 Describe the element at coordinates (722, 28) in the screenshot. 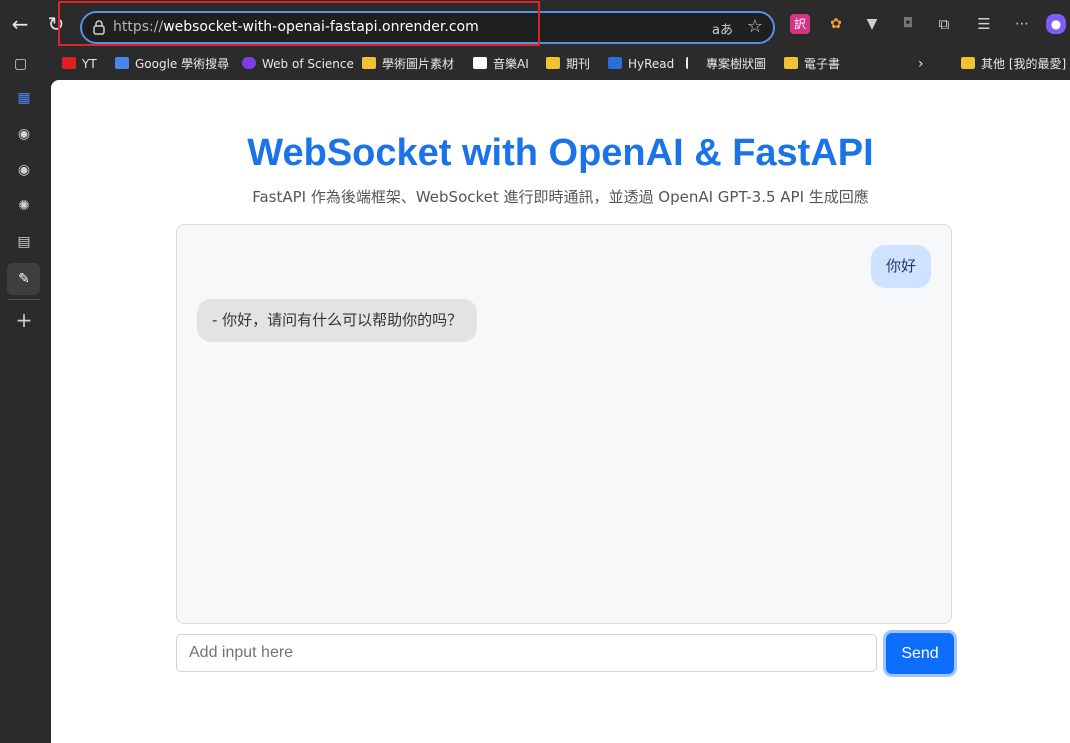

I see `read-aloud-icon: aあ` at that location.